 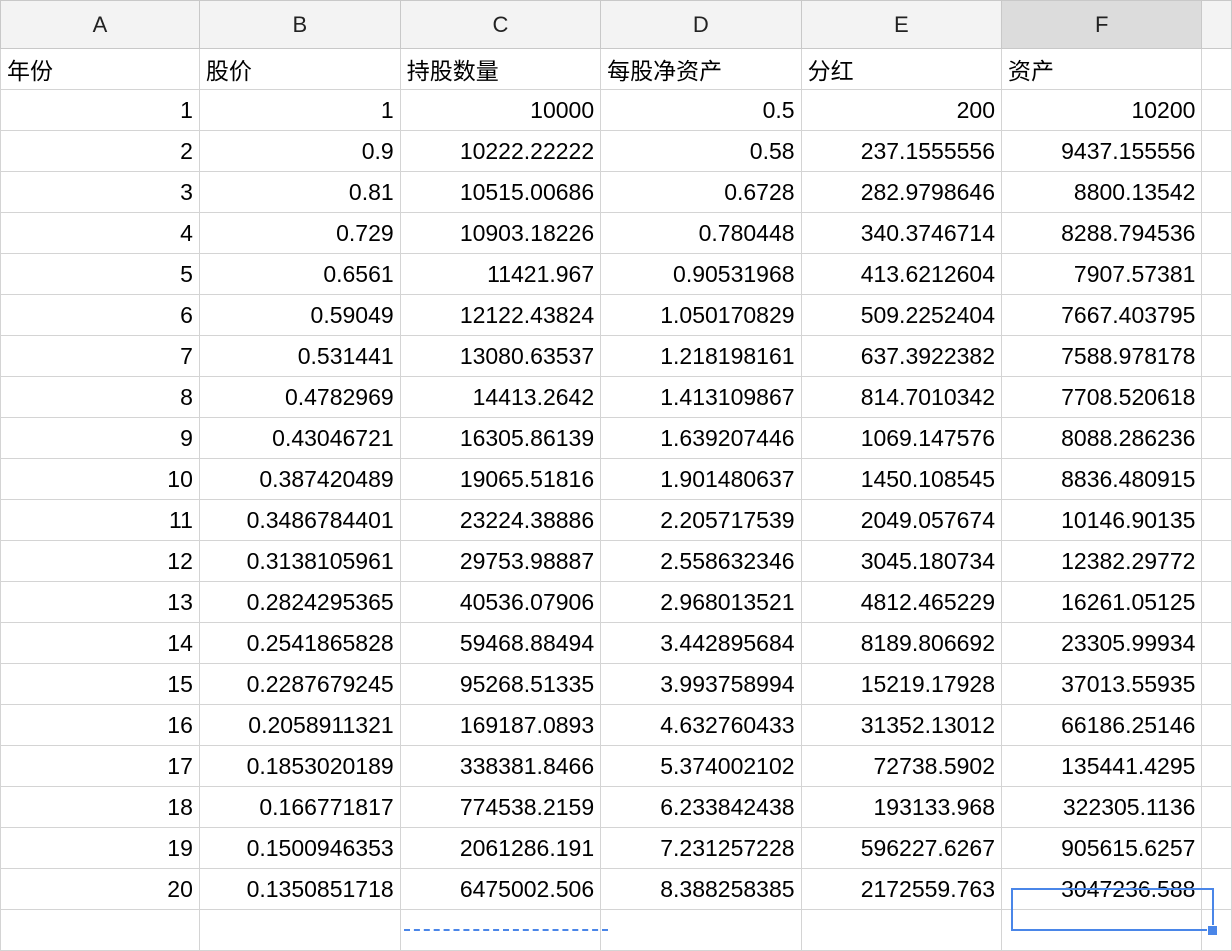 What do you see at coordinates (701, 520) in the screenshot?
I see `cell-D12: 2.205717539` at bounding box center [701, 520].